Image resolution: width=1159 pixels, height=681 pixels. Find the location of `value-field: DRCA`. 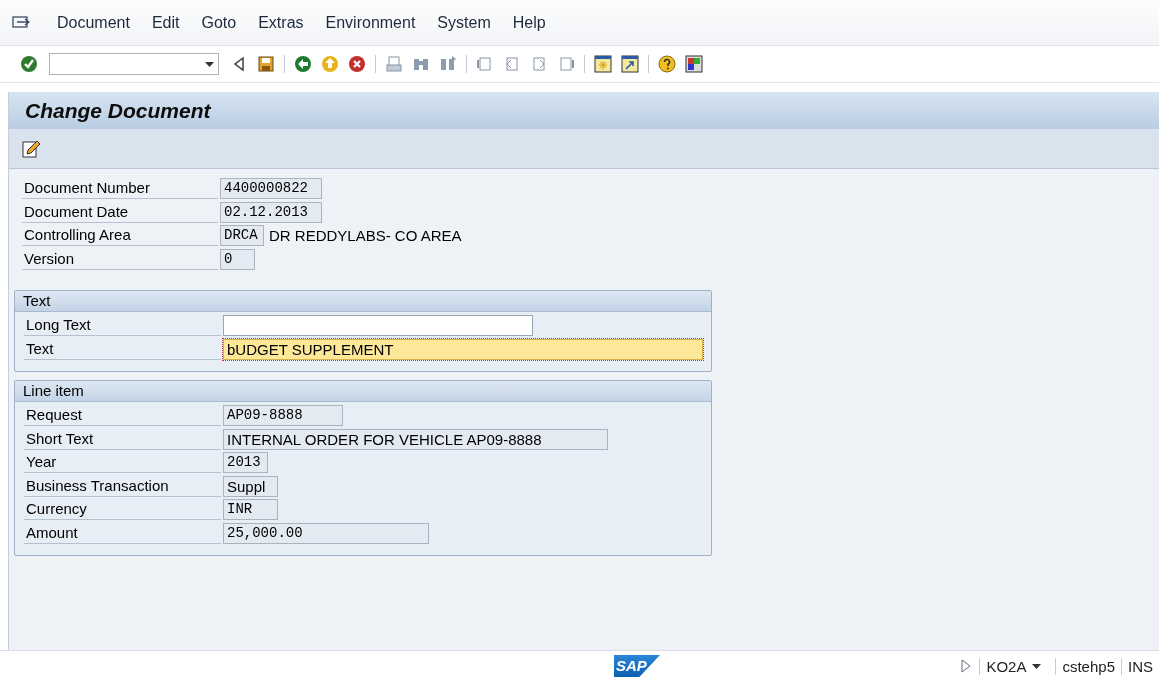

value-field: DRCA is located at coordinates (242, 236).